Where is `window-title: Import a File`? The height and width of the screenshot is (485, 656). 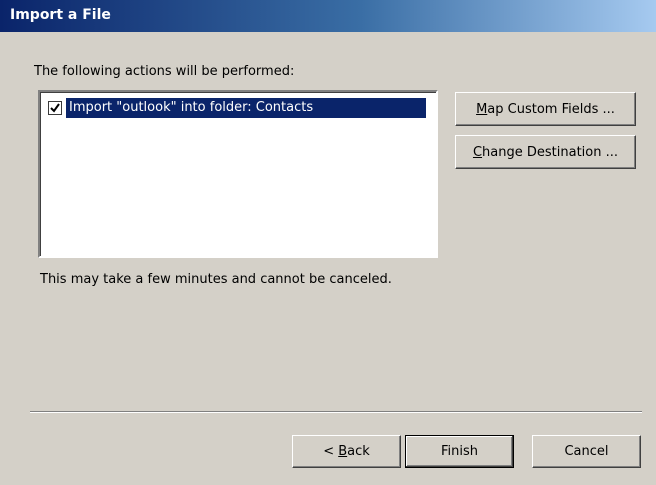
window-title: Import a File is located at coordinates (60, 15).